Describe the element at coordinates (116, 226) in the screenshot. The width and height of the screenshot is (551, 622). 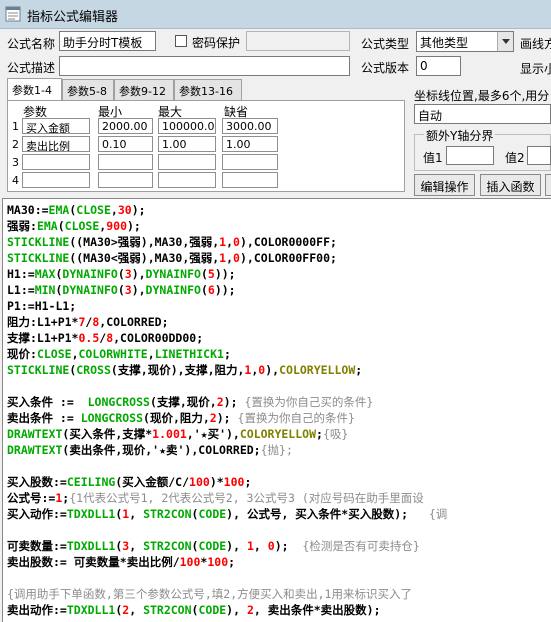
I see `code-token: 900` at that location.